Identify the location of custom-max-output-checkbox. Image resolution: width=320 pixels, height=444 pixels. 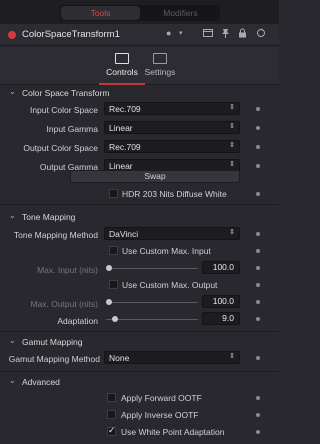
(113, 284).